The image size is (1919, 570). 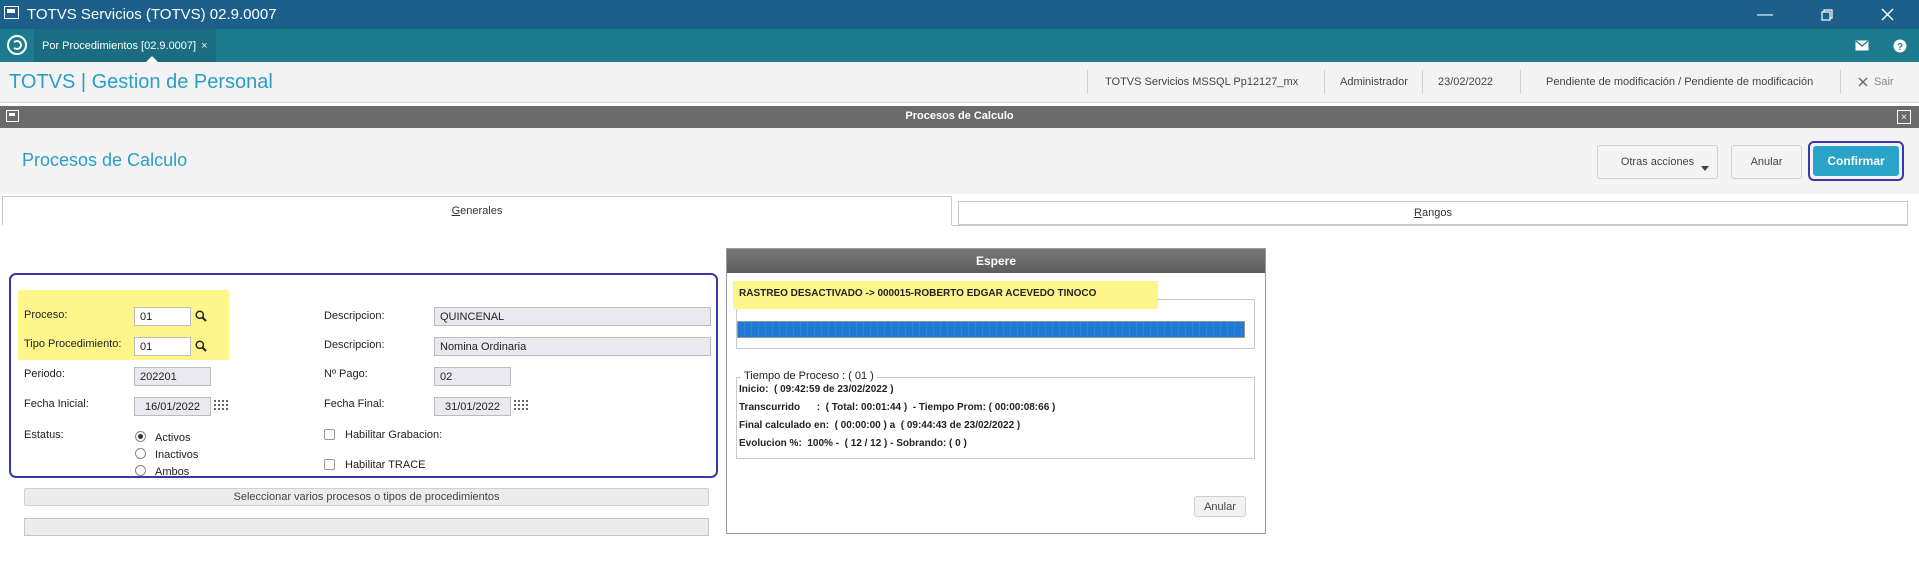 I want to click on app-icon, so click(x=11, y=12).